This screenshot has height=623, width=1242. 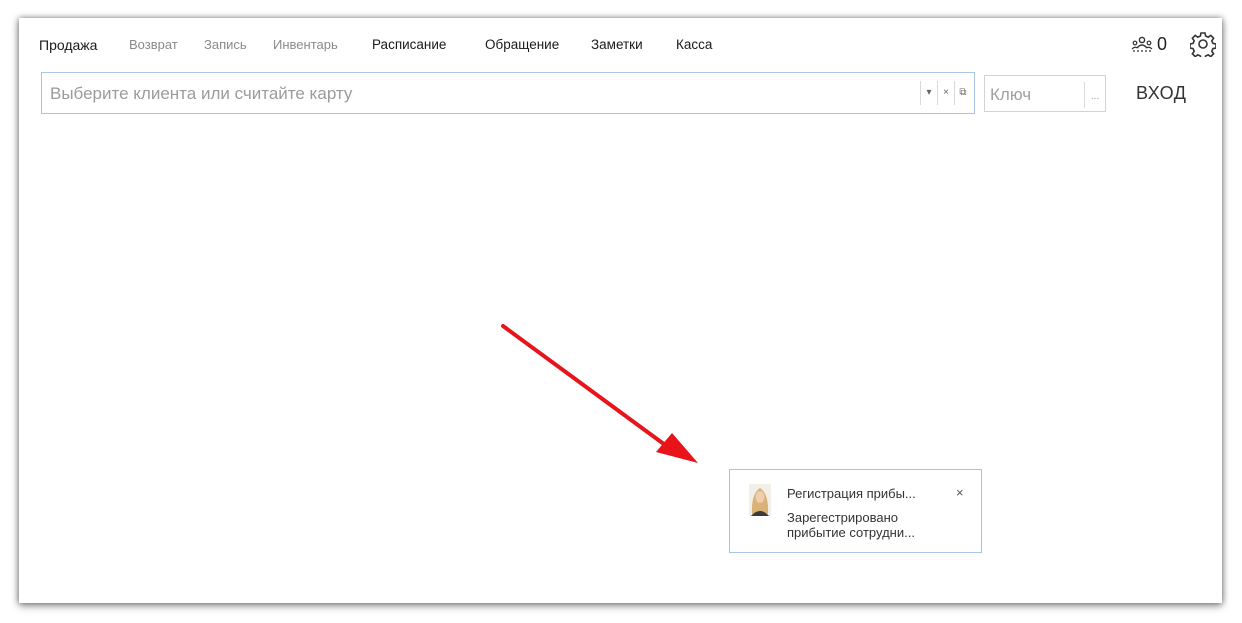 What do you see at coordinates (945, 93) in the screenshot?
I see `client-clear-button: ×` at bounding box center [945, 93].